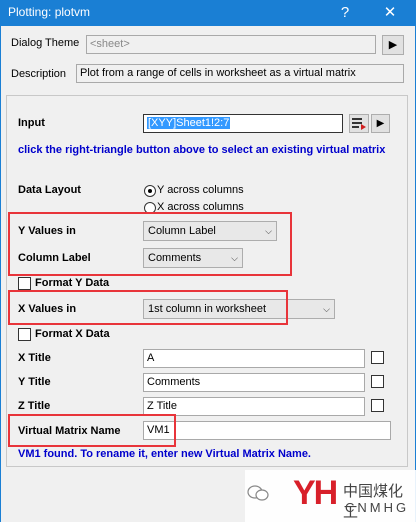 The width and height of the screenshot is (416, 522). Describe the element at coordinates (345, 13) in the screenshot. I see `help-button: ?` at that location.